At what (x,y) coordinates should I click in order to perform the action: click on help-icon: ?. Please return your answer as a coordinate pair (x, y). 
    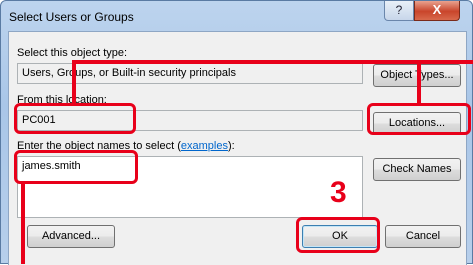
    Looking at the image, I should click on (399, 10).